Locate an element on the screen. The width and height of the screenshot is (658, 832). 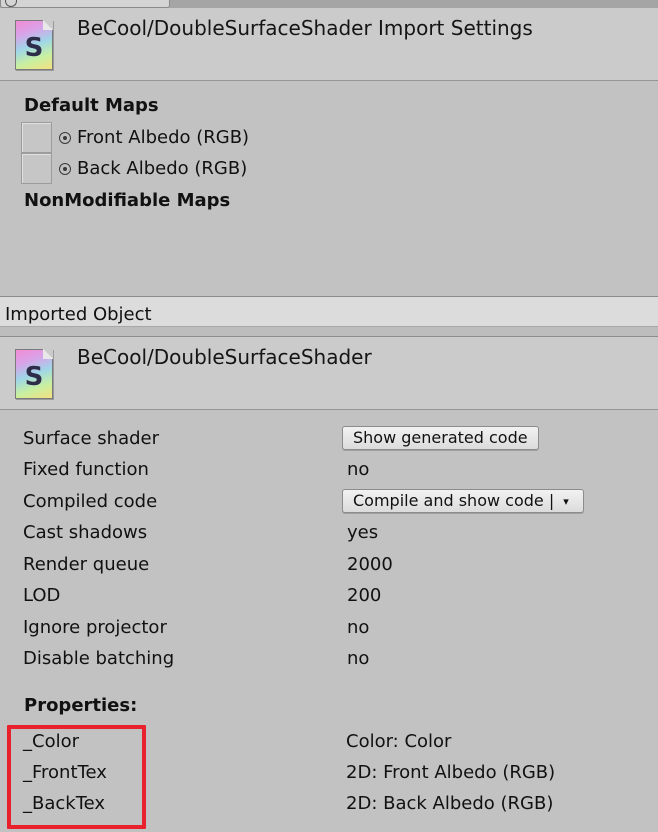
property-value: 2D: Front Albedo (RGB) is located at coordinates (451, 772).